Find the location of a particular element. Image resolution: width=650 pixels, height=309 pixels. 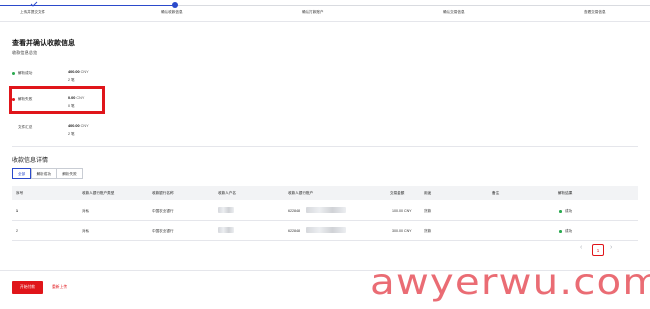

start-payment-button: 开始付款 is located at coordinates (27, 287).